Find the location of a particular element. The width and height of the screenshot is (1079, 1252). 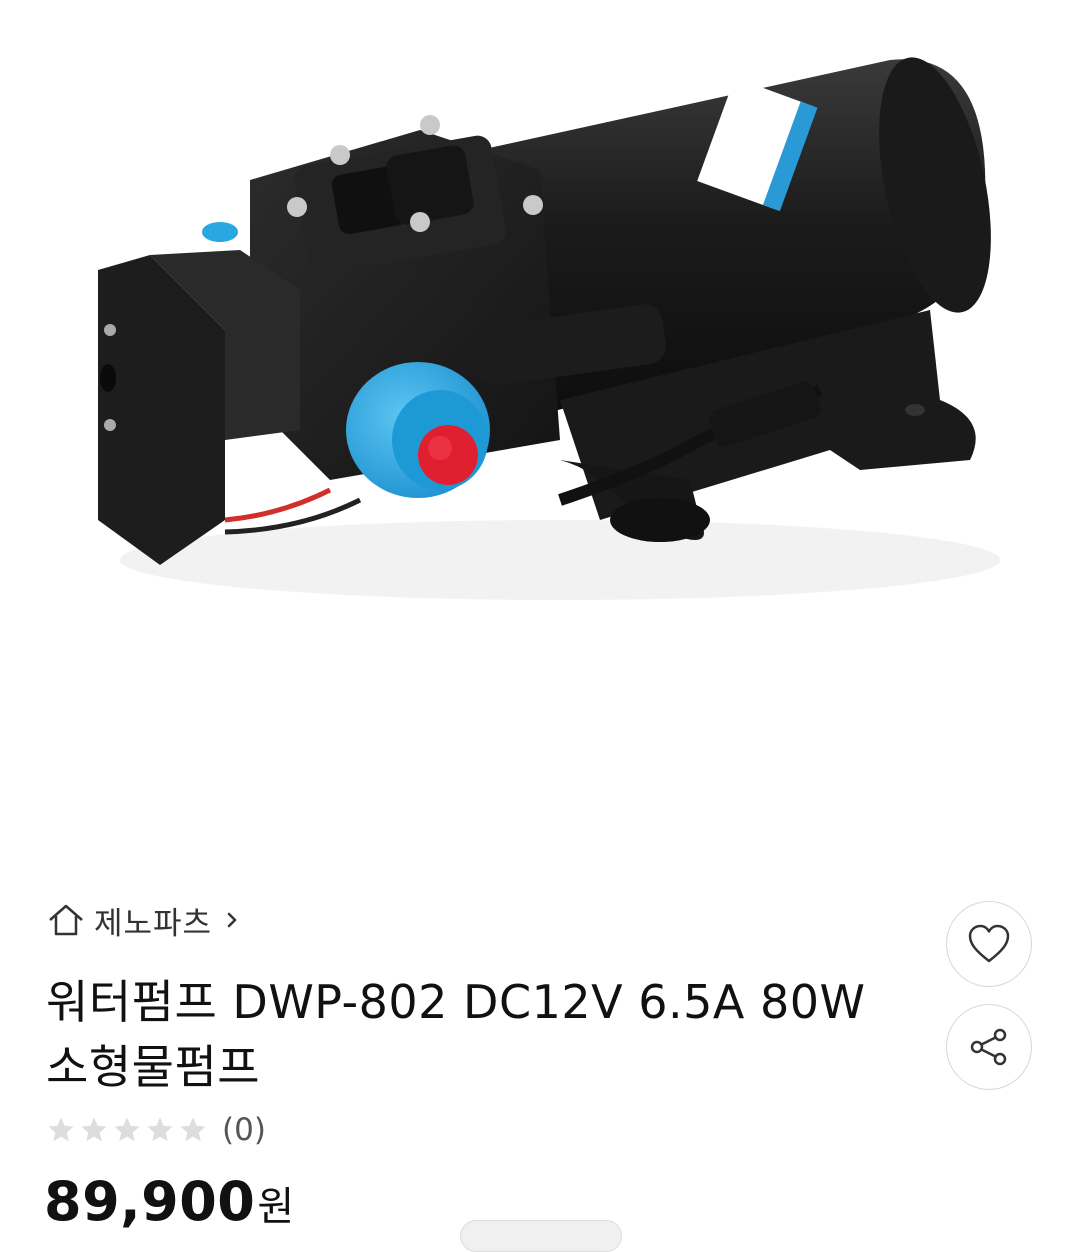

star-rating is located at coordinates (127, 1130).